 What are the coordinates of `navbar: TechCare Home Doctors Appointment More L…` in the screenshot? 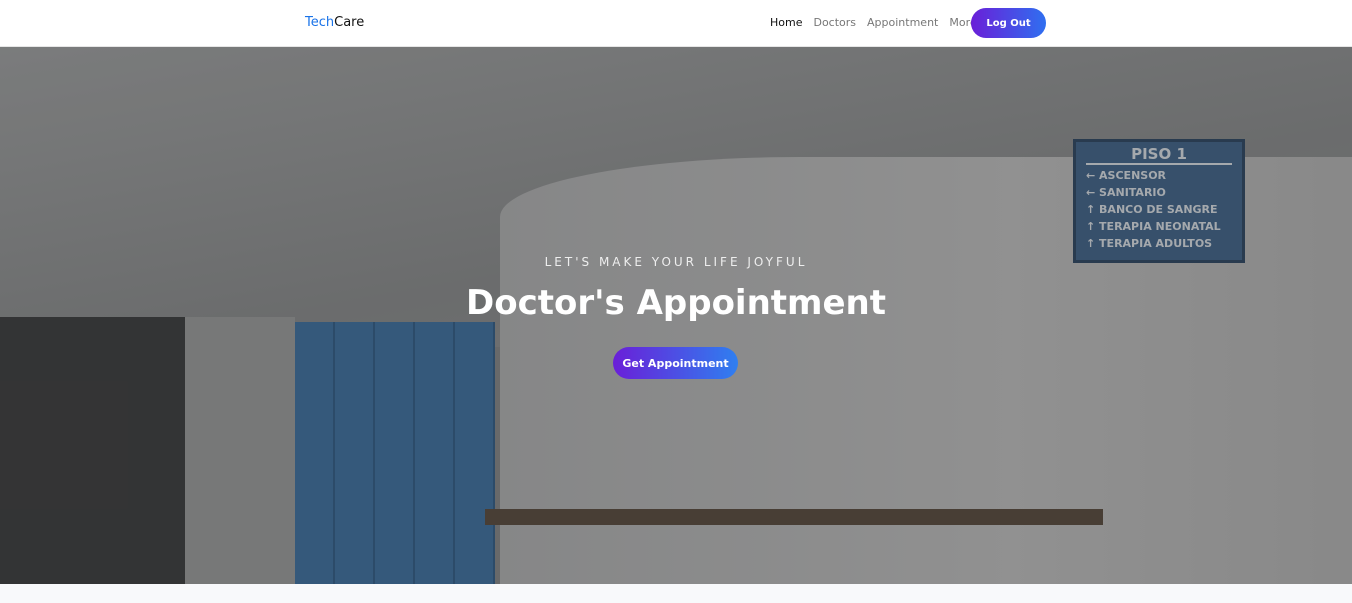 It's located at (676, 23).